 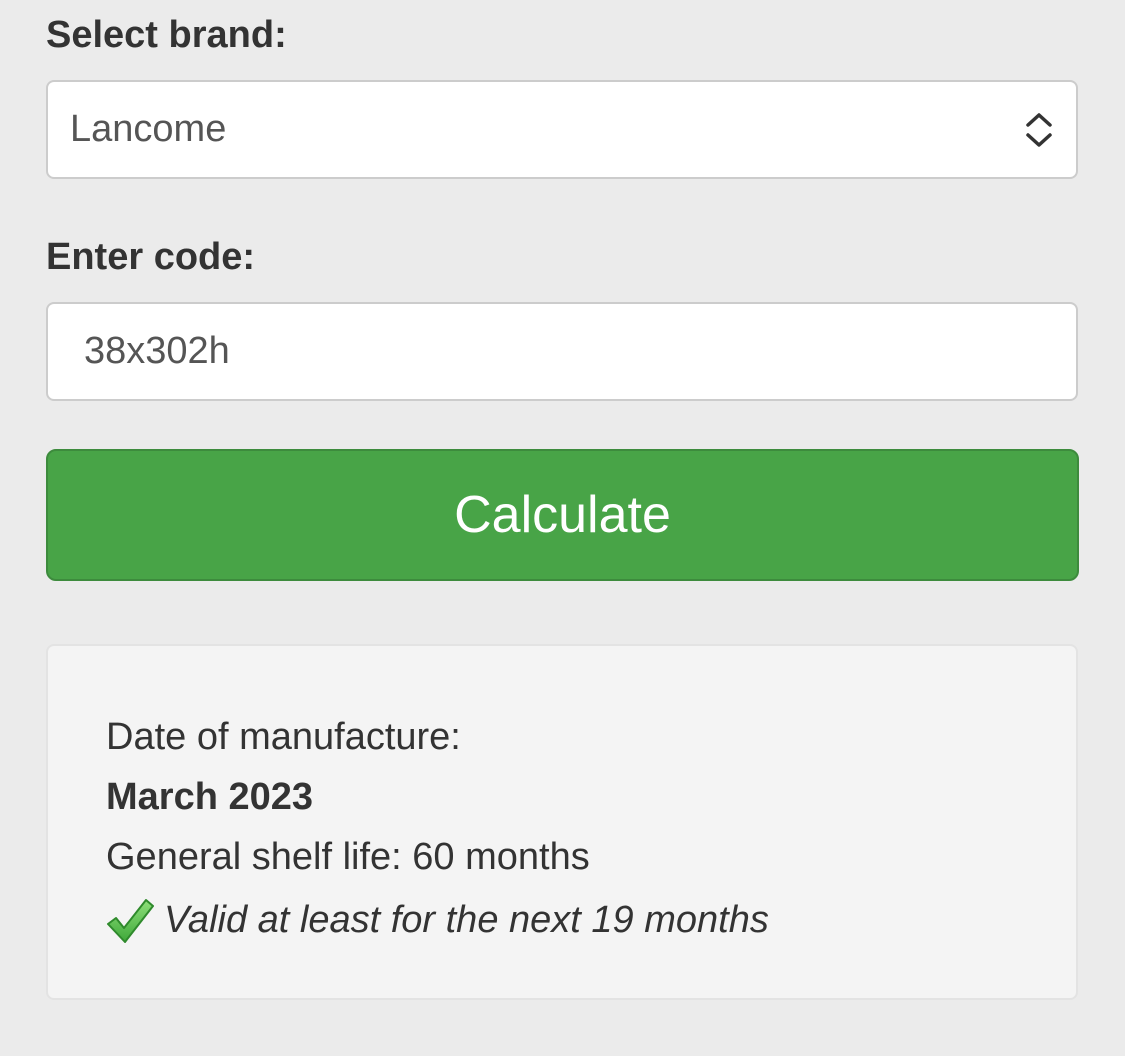 What do you see at coordinates (348, 857) in the screenshot?
I see `shelf-life-text: General shelf life: 60 months` at bounding box center [348, 857].